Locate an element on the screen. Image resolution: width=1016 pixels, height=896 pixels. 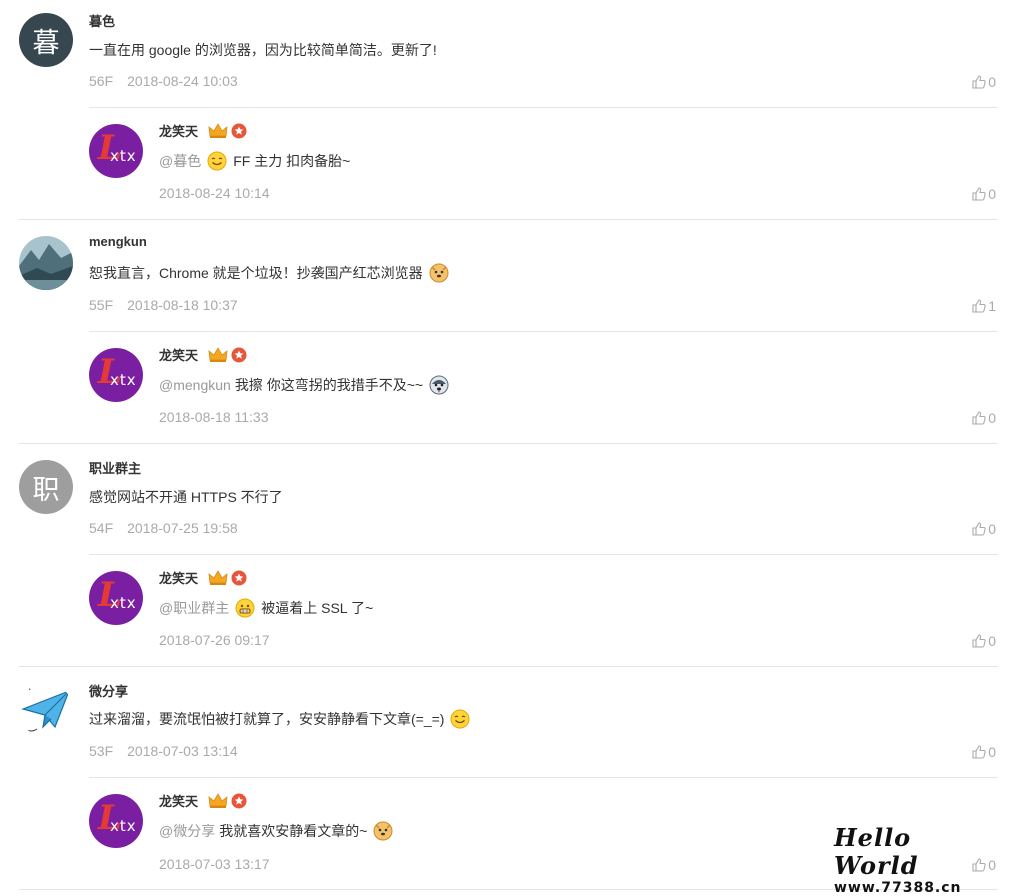
reply-time: 2018-08-24 10:14 is located at coordinates (214, 193).